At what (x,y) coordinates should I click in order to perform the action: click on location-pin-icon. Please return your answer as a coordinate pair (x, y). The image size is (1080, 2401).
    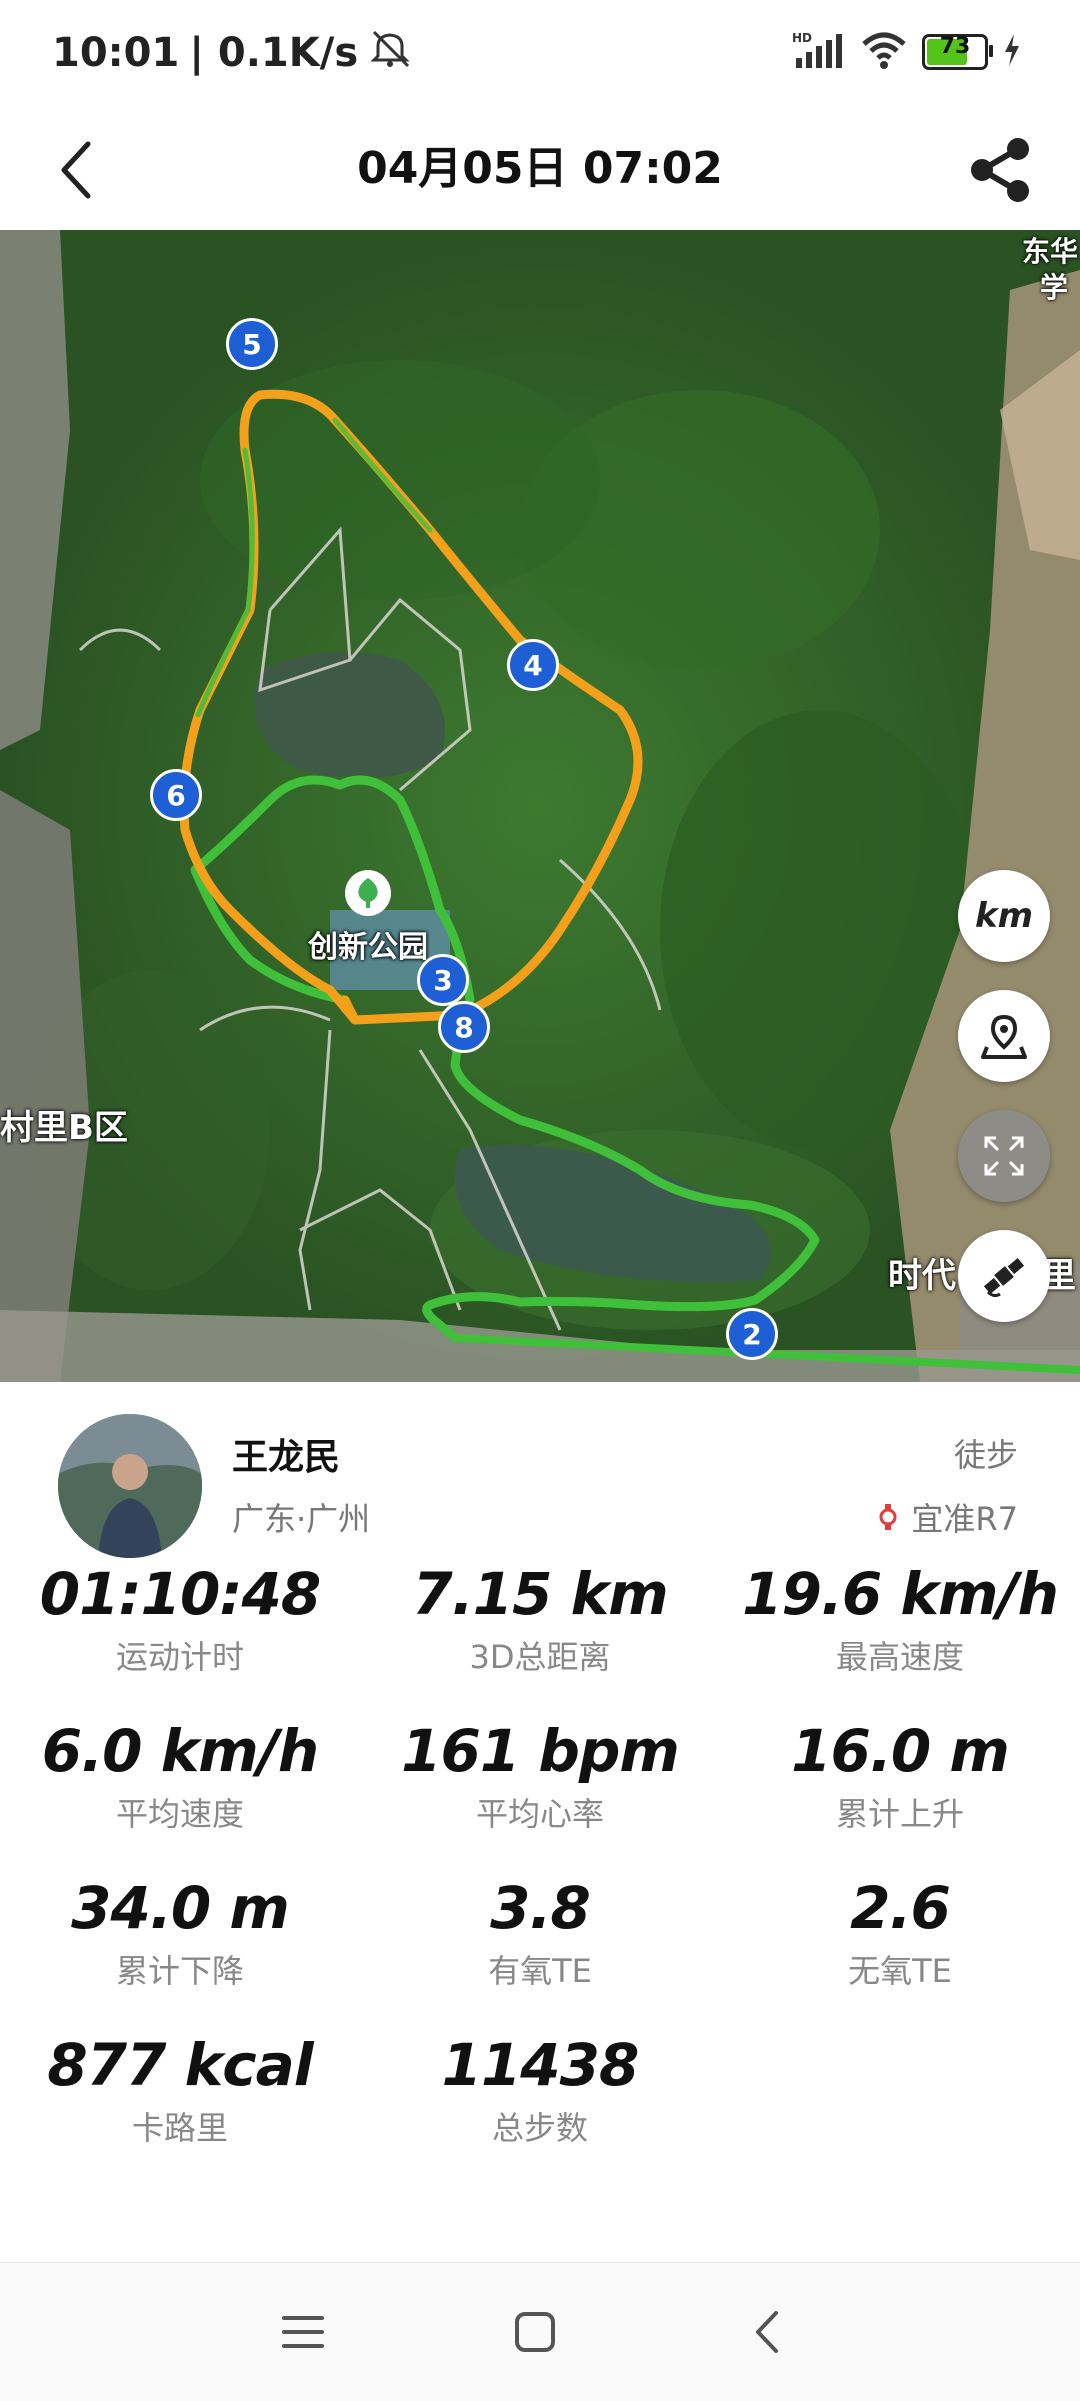
    Looking at the image, I should click on (1004, 1036).